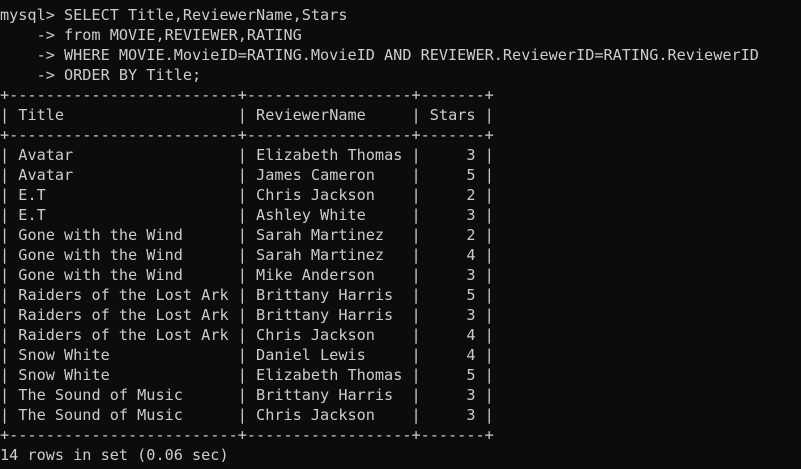 Image resolution: width=801 pixels, height=469 pixels. Describe the element at coordinates (315, 275) in the screenshot. I see `table-cell: Mike Anderson` at that location.